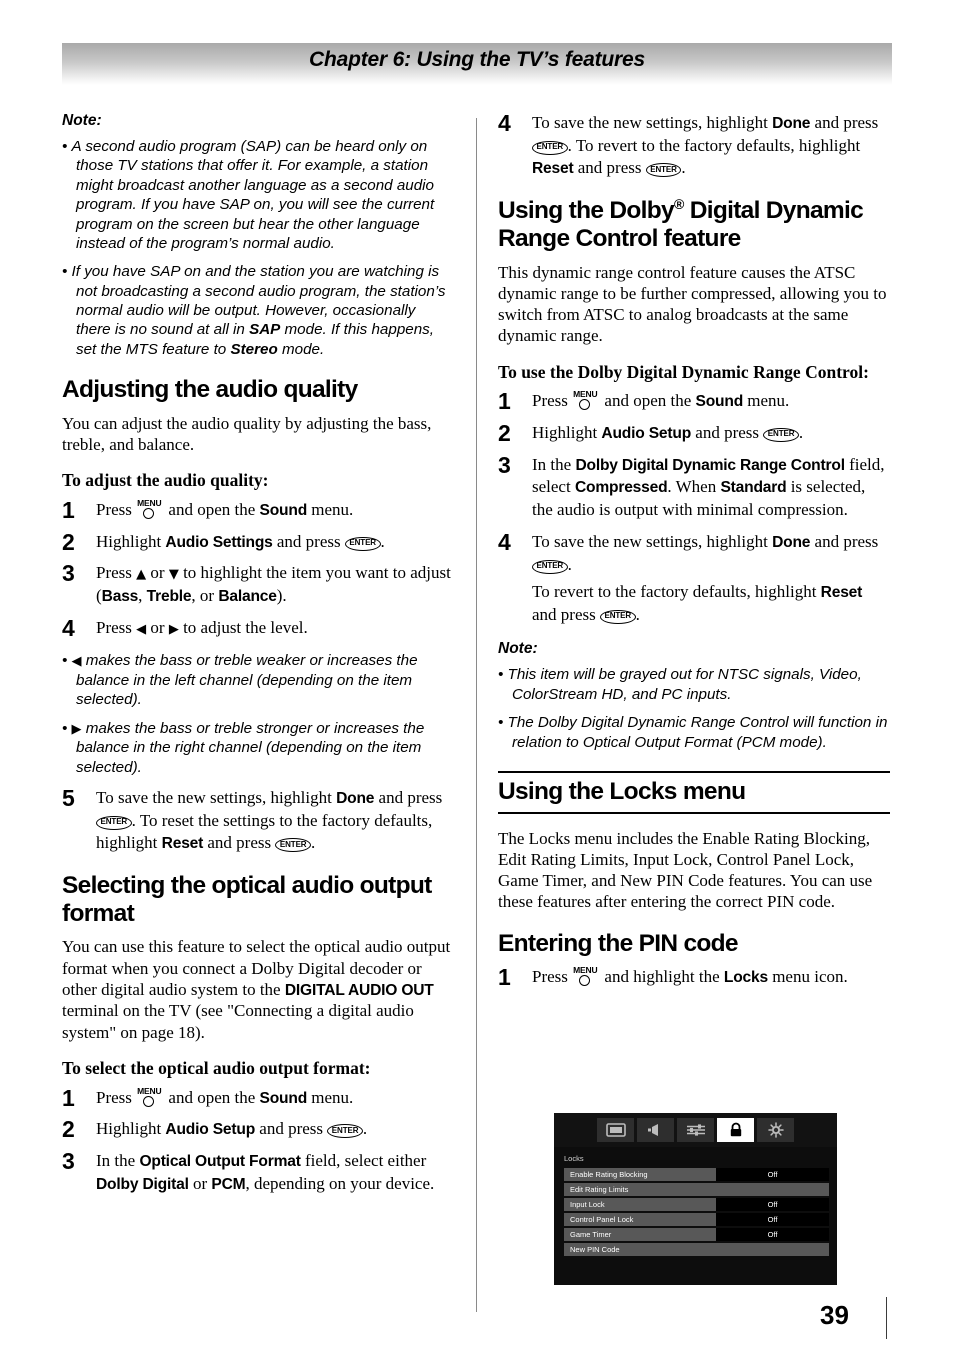 Image resolution: width=954 pixels, height=1352 pixels. I want to click on step-number: 1, so click(68, 1097).